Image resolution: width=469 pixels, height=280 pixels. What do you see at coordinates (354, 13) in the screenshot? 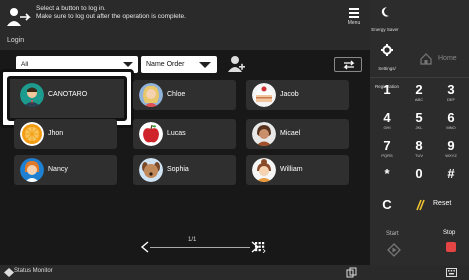
I see `hamburger-icon` at bounding box center [354, 13].